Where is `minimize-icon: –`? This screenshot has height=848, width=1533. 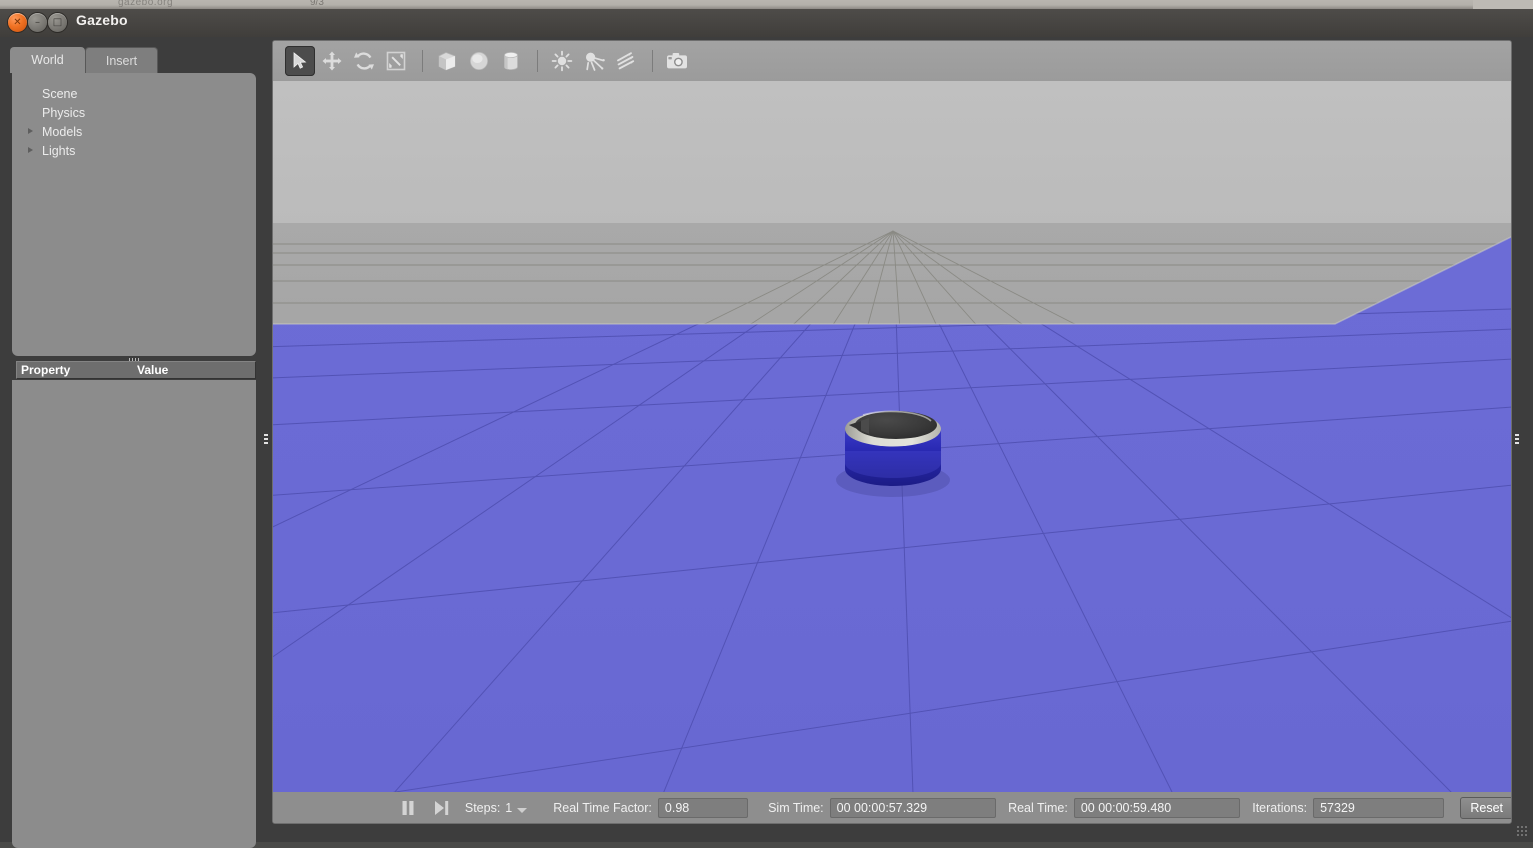 minimize-icon: – is located at coordinates (37, 22).